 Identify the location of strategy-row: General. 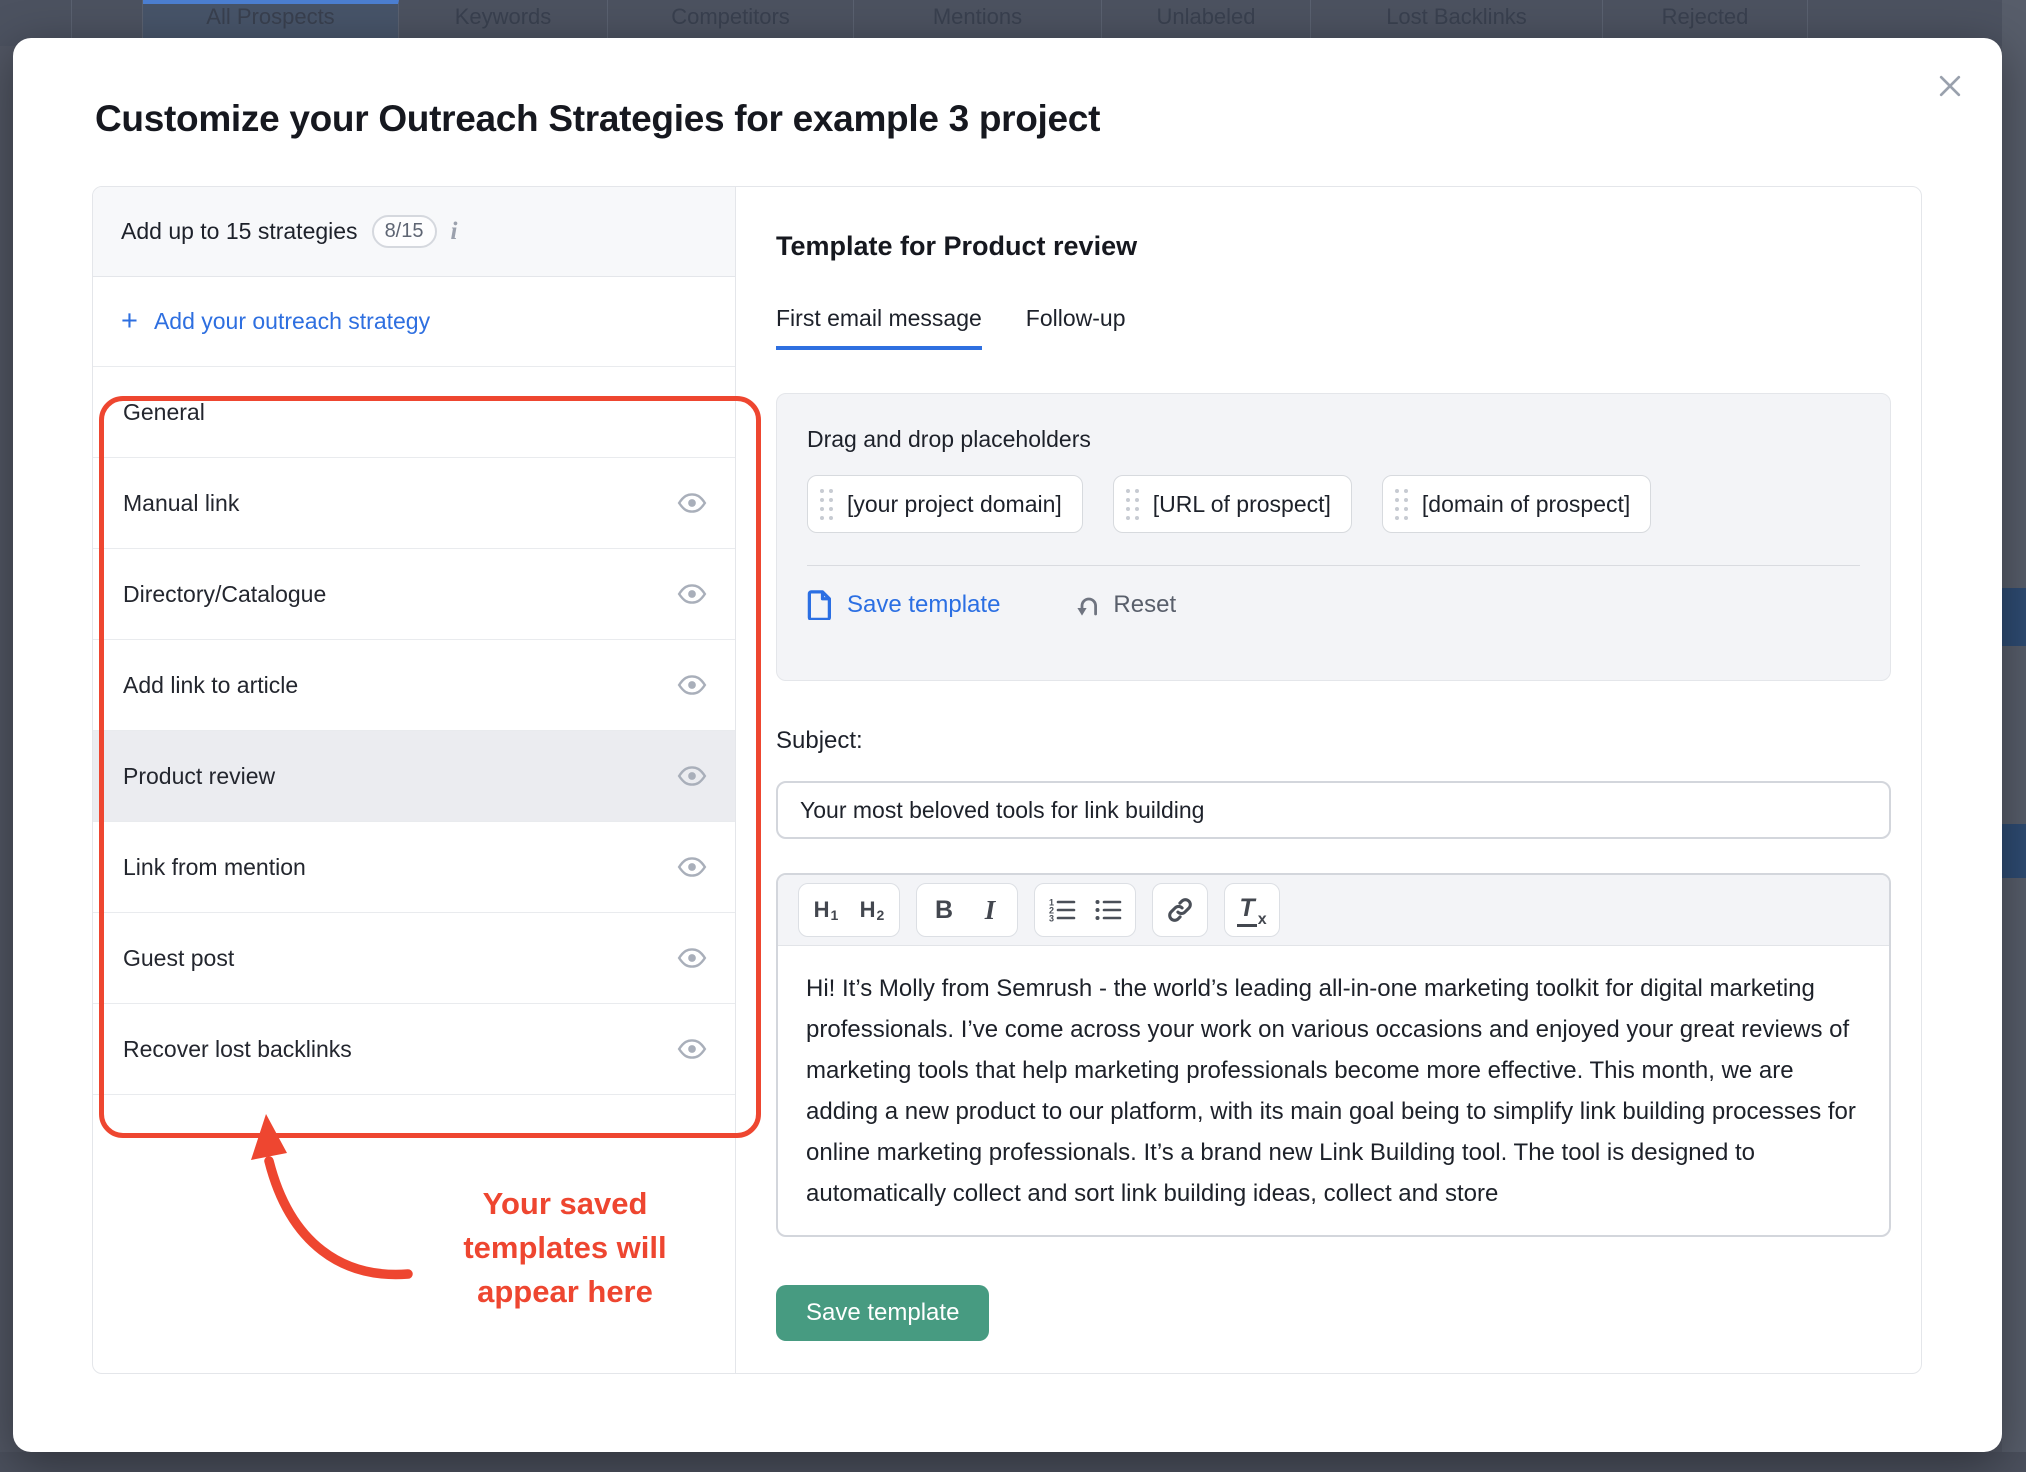
(414, 412).